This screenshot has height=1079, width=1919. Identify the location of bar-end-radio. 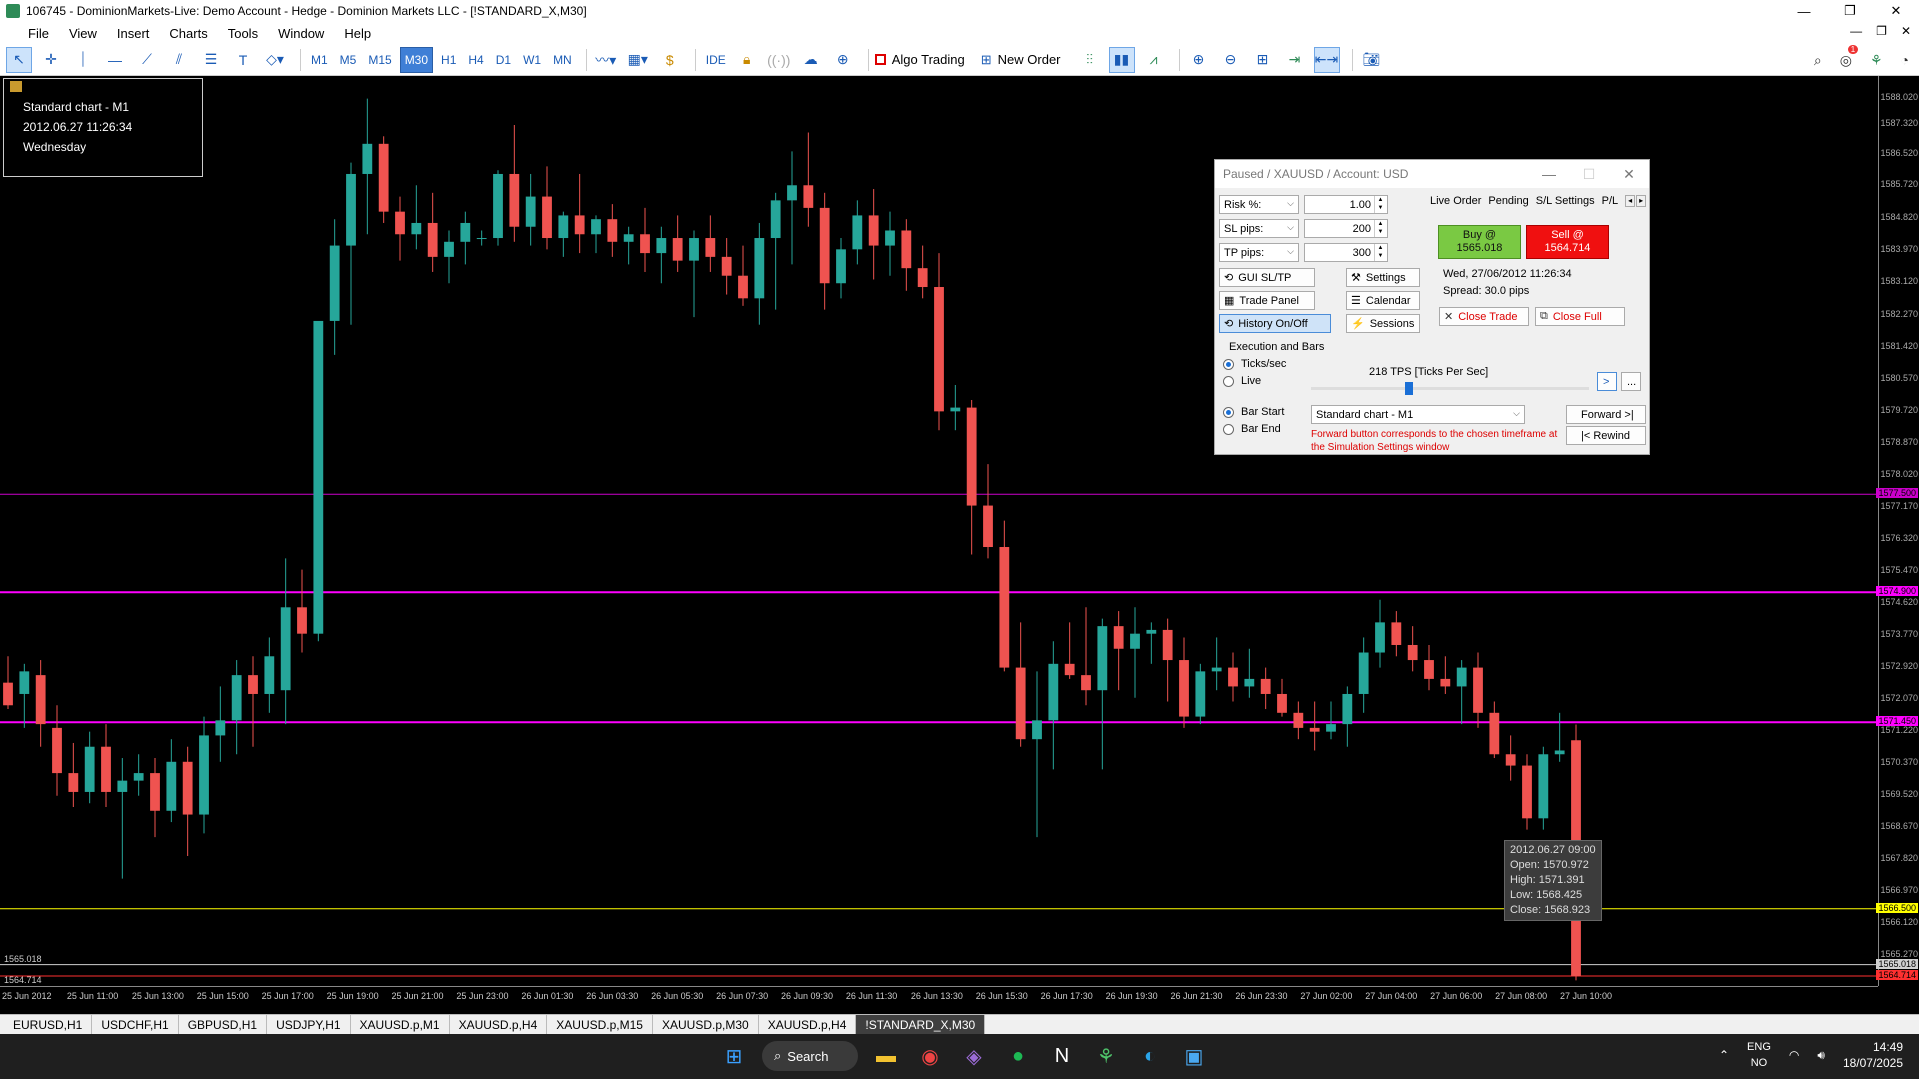
(1228, 429).